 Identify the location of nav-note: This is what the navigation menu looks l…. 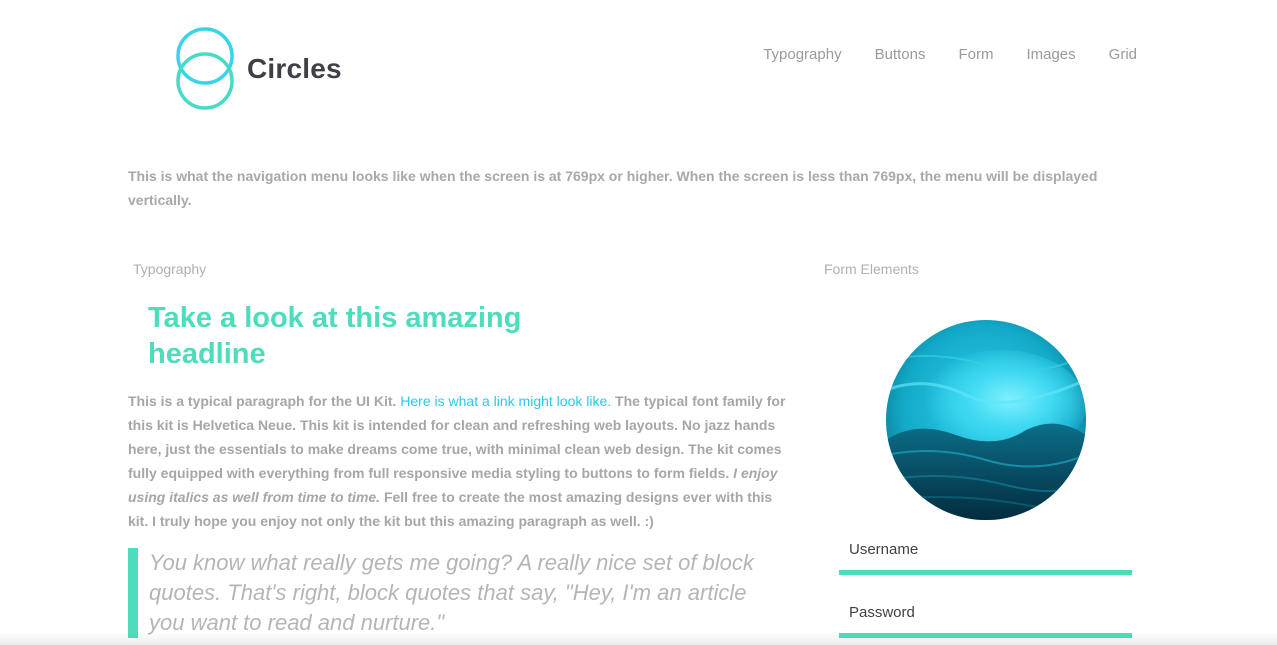
(613, 188).